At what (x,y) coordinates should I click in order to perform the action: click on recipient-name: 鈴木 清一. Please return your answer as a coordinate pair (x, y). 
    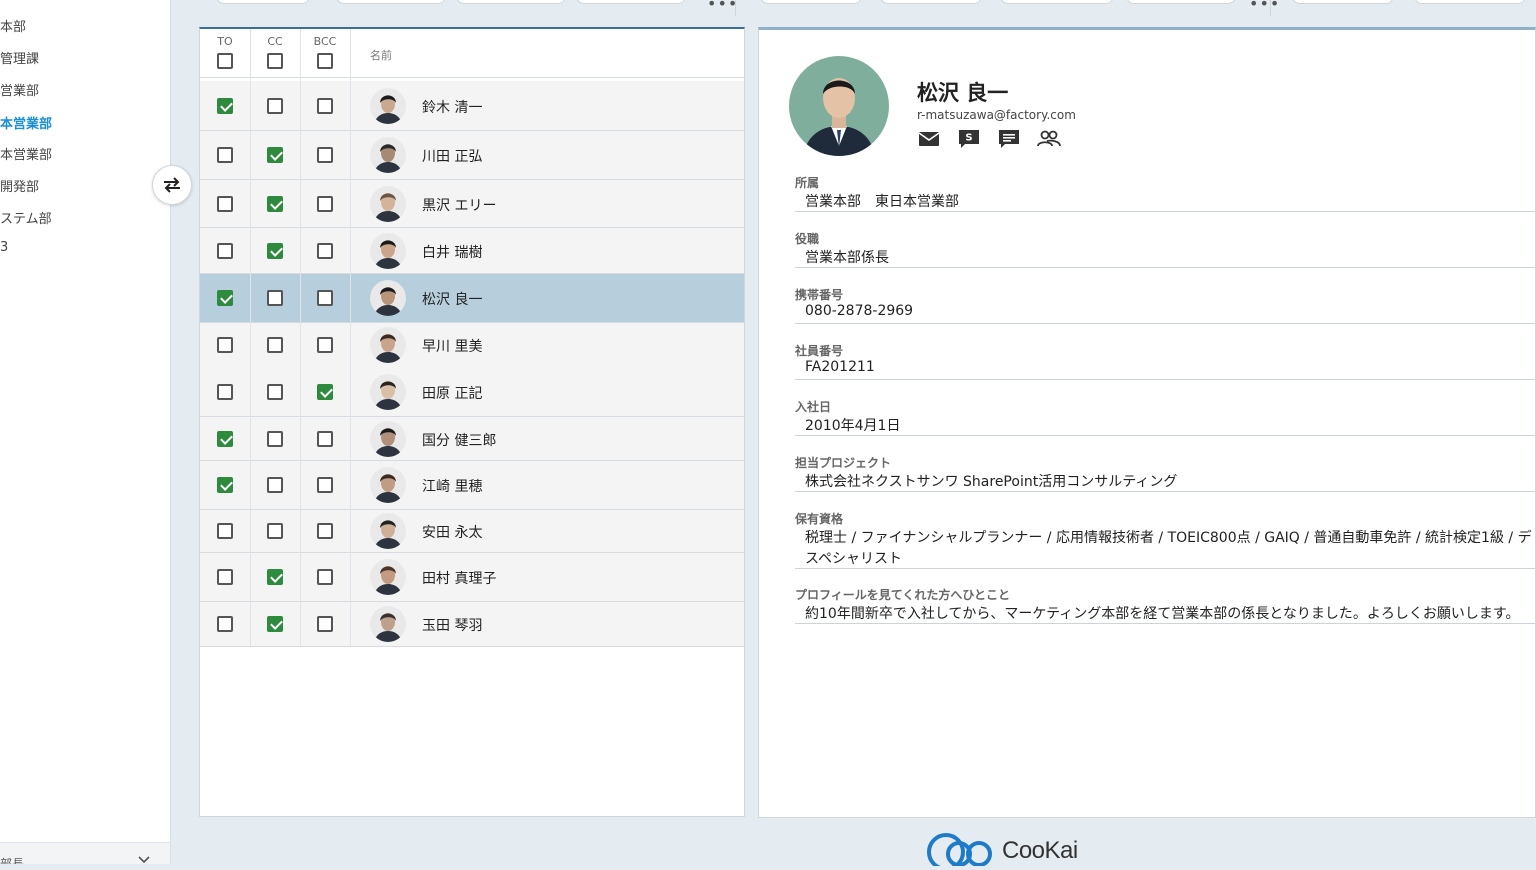
    Looking at the image, I should click on (452, 108).